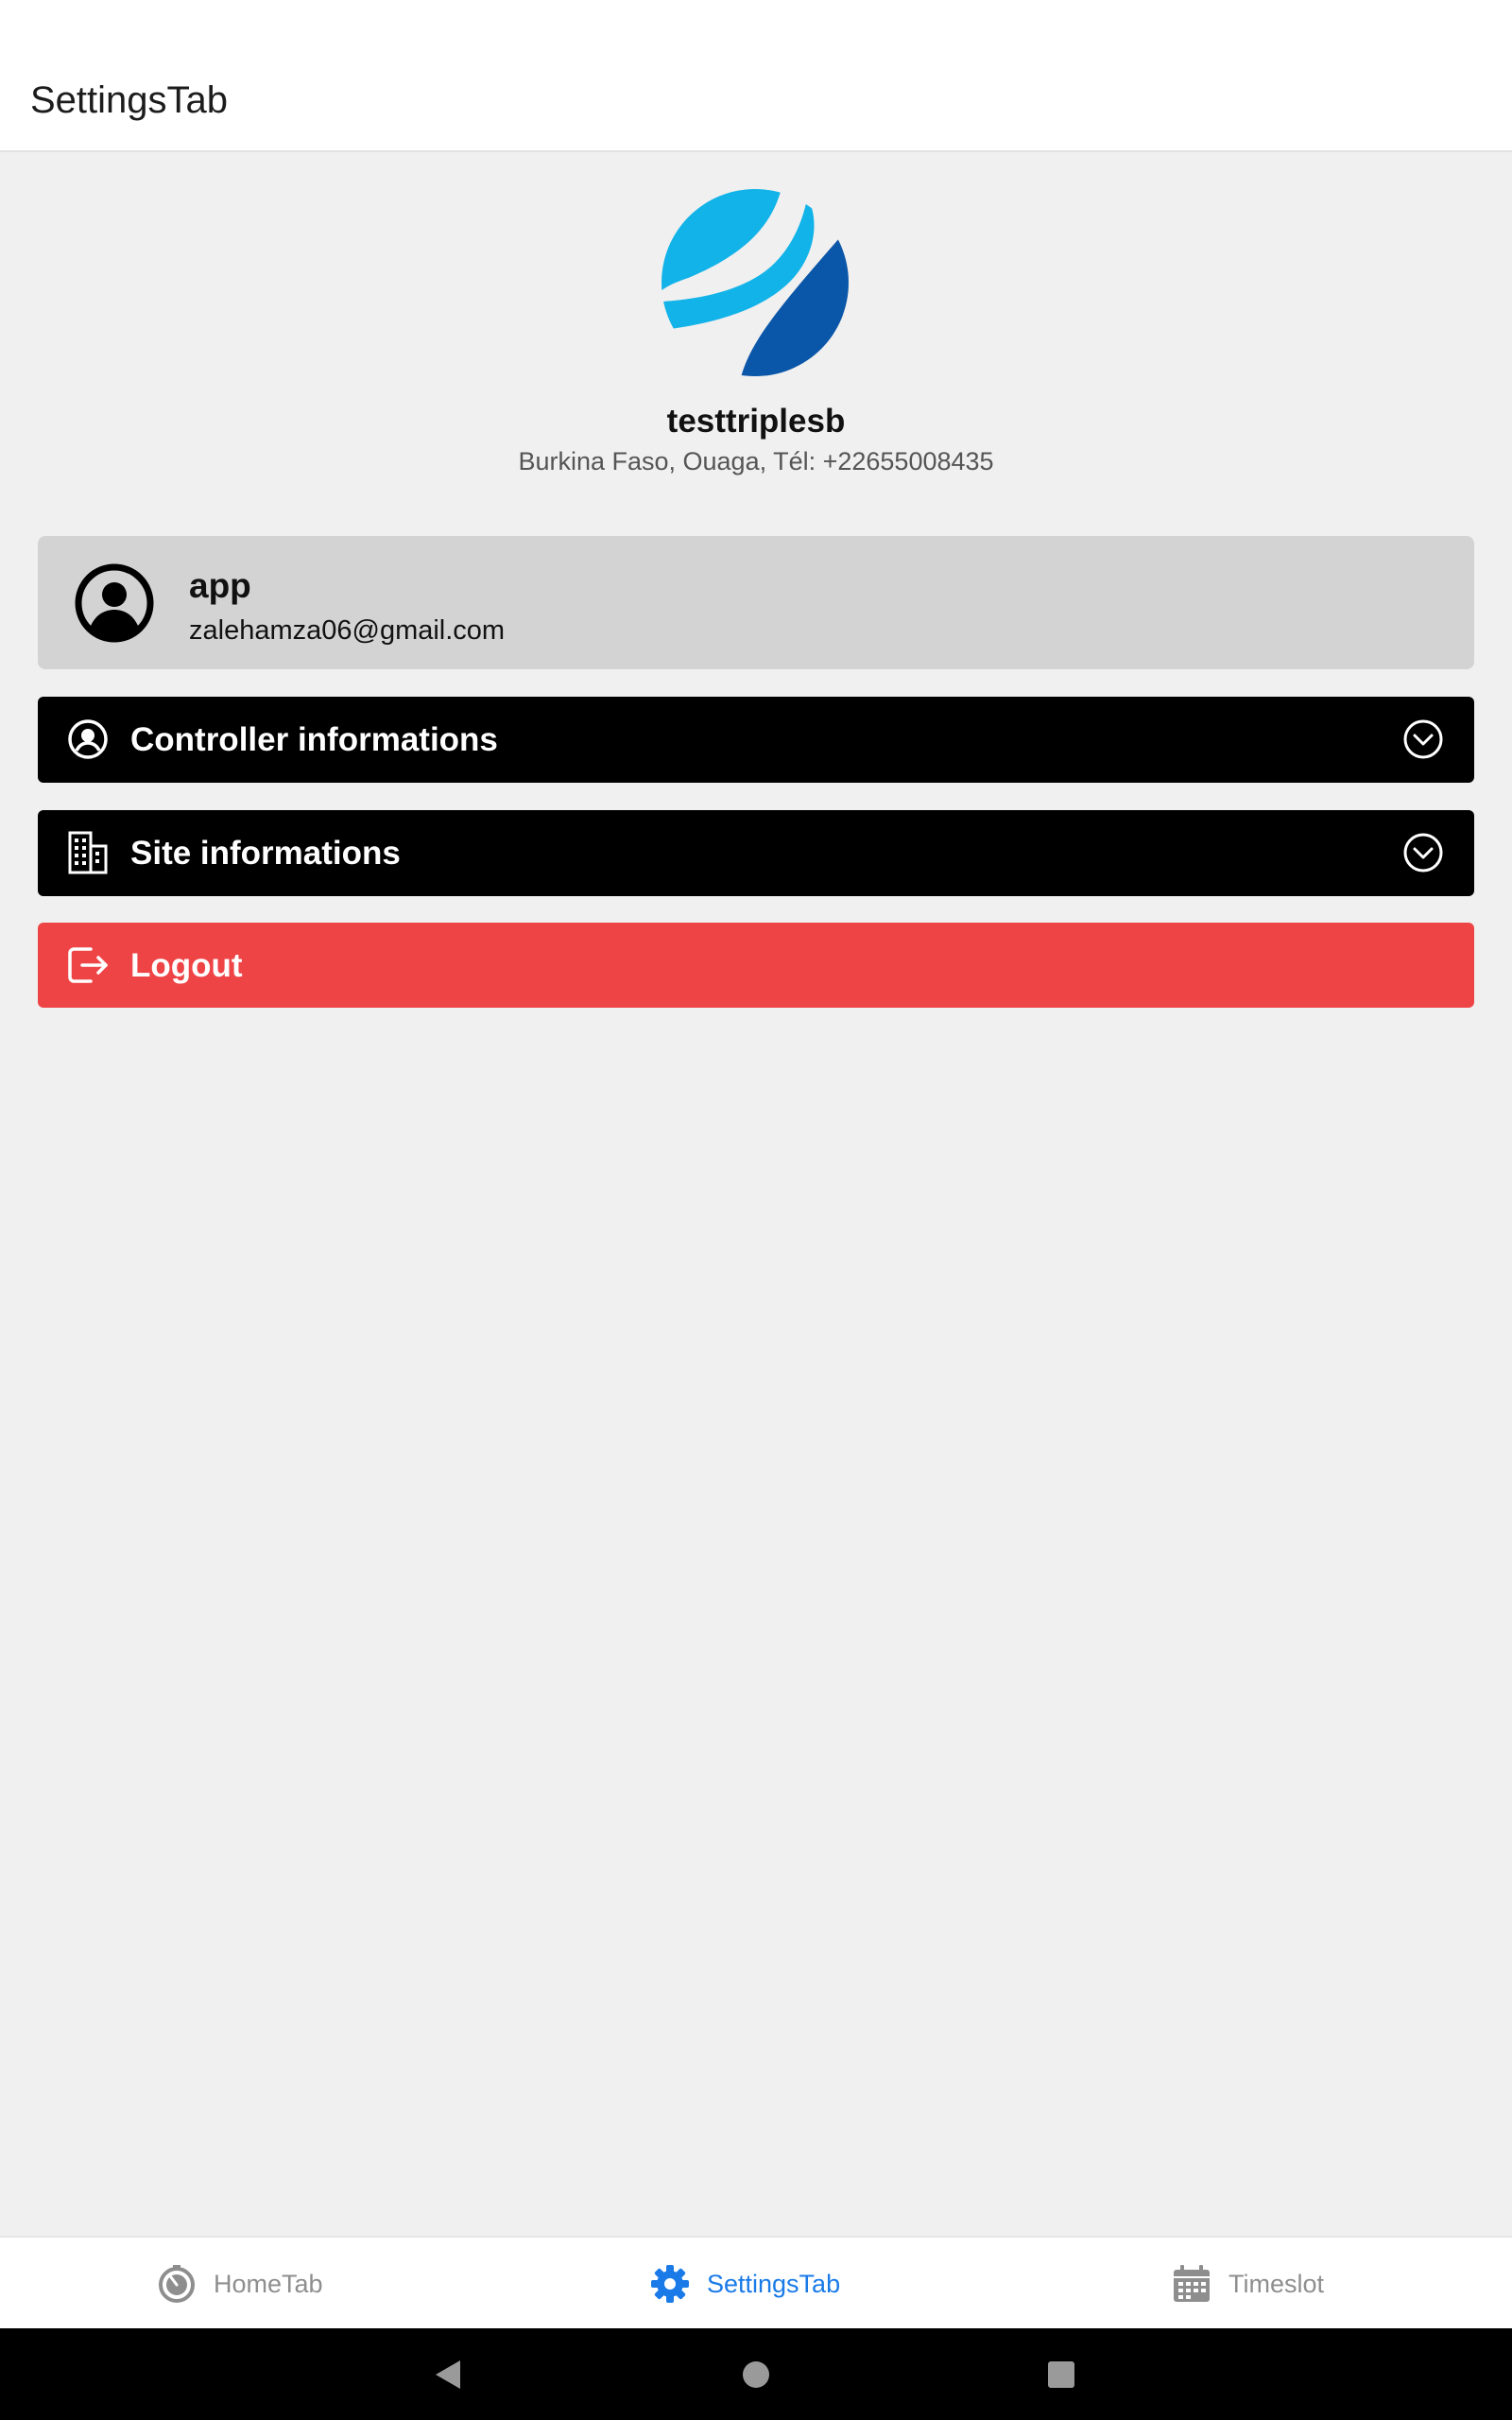  I want to click on recents-icon, so click(1061, 2374).